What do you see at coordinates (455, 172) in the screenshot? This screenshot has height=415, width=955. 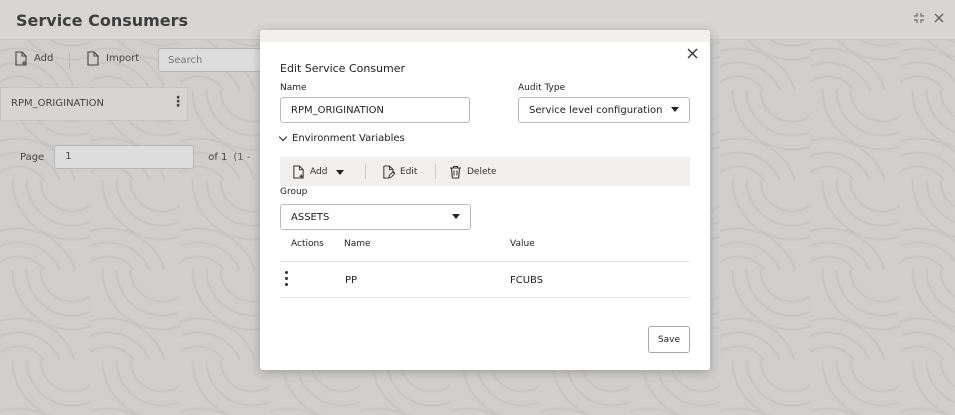 I see `trash-icon` at bounding box center [455, 172].